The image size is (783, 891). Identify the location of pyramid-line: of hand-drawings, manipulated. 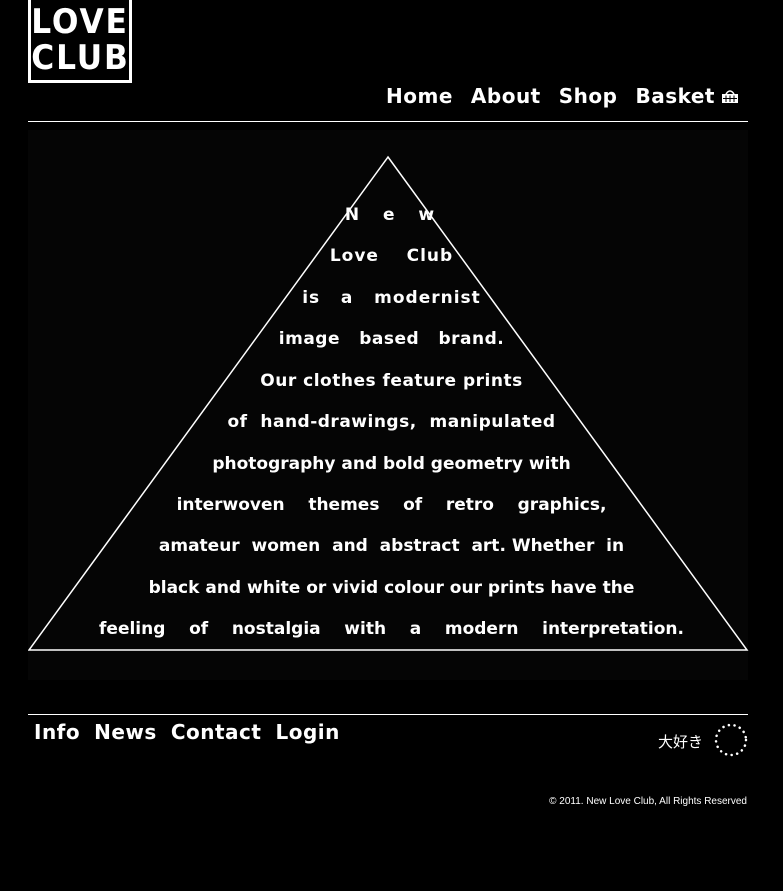
(391, 422).